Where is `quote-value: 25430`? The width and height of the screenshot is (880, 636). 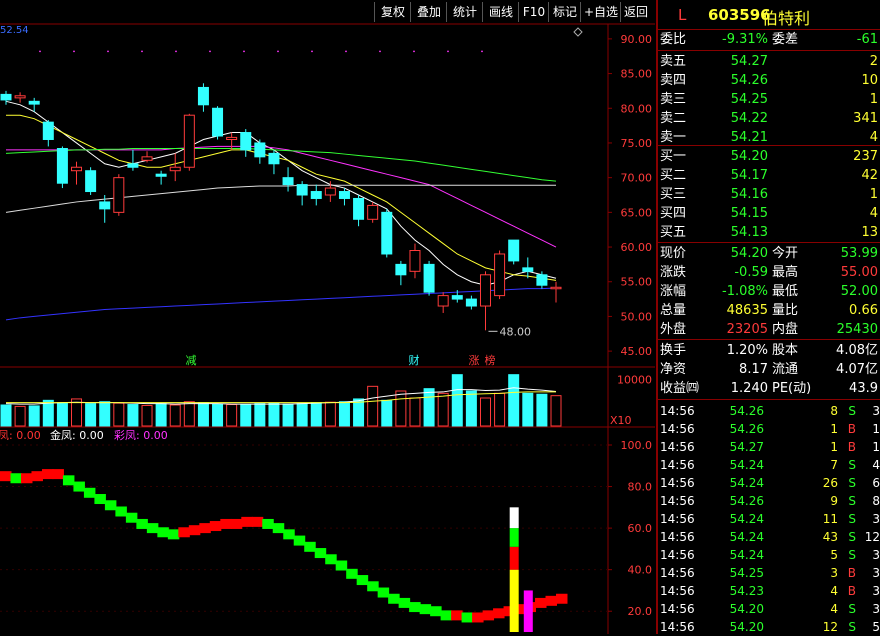
quote-value: 25430 is located at coordinates (857, 329).